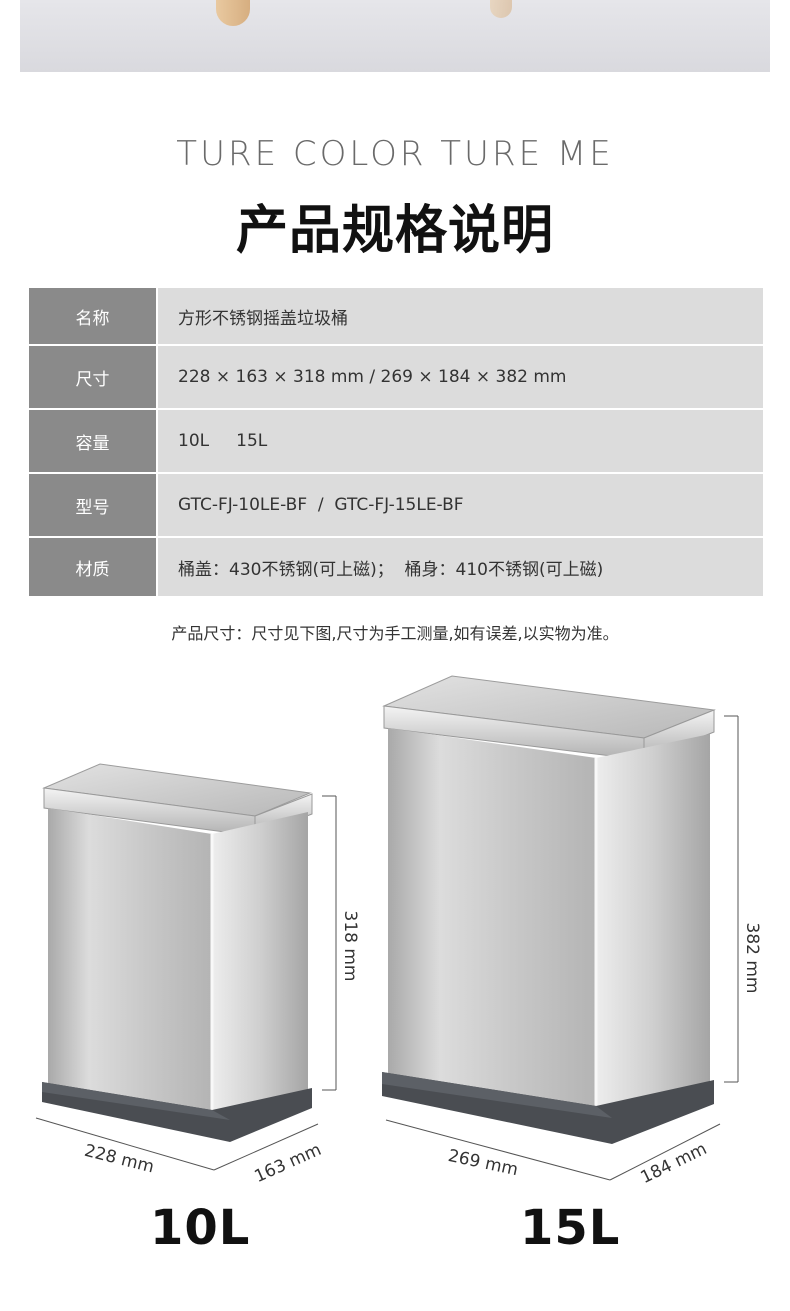  I want to click on spec-key: 容量, so click(93, 441).